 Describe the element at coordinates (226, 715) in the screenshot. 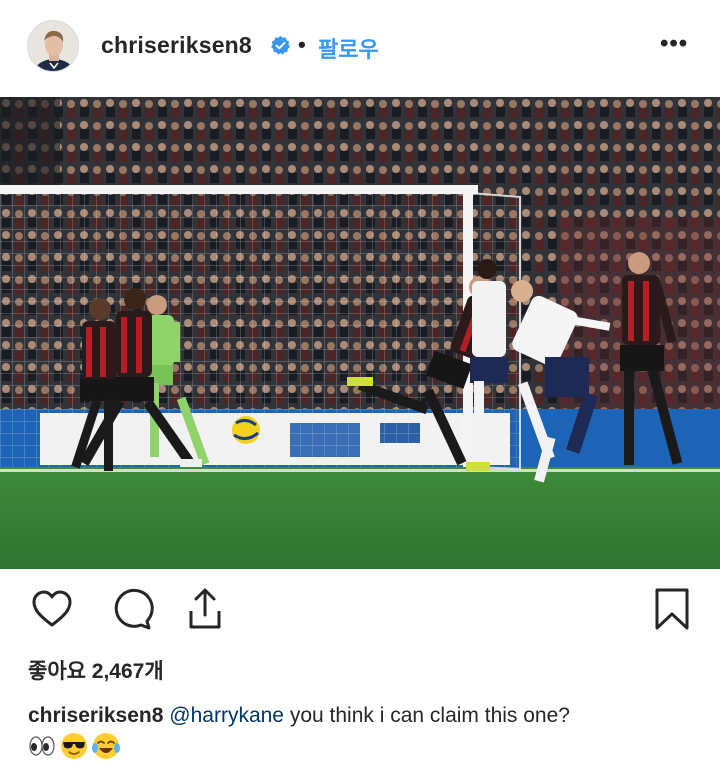

I see `mention-link: @harrykane` at that location.